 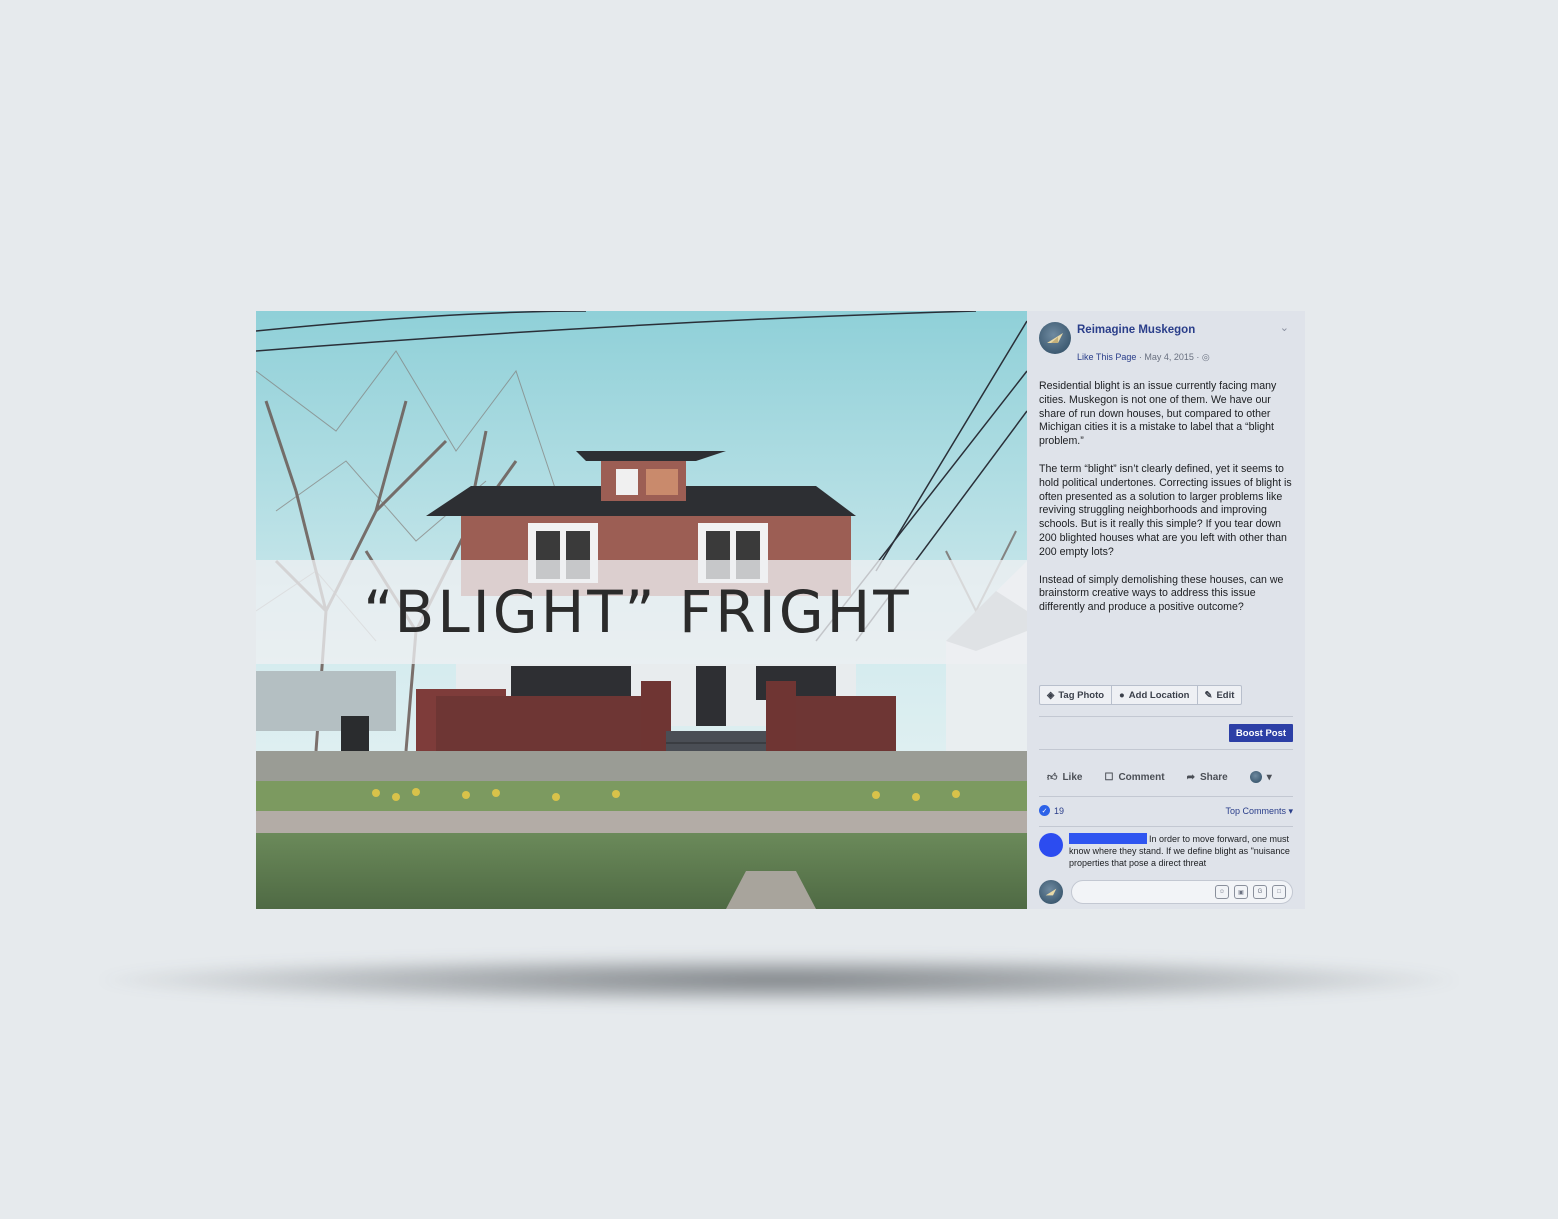 I want to click on like-count: 19, so click(x=1059, y=810).